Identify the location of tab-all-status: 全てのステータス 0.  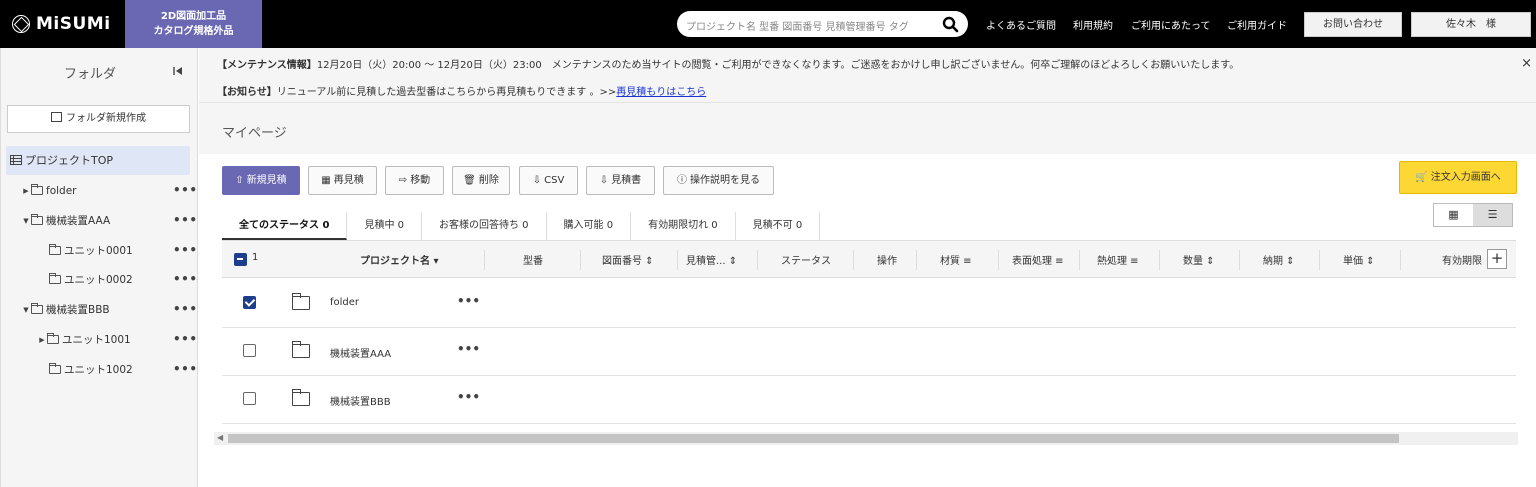
(285, 226).